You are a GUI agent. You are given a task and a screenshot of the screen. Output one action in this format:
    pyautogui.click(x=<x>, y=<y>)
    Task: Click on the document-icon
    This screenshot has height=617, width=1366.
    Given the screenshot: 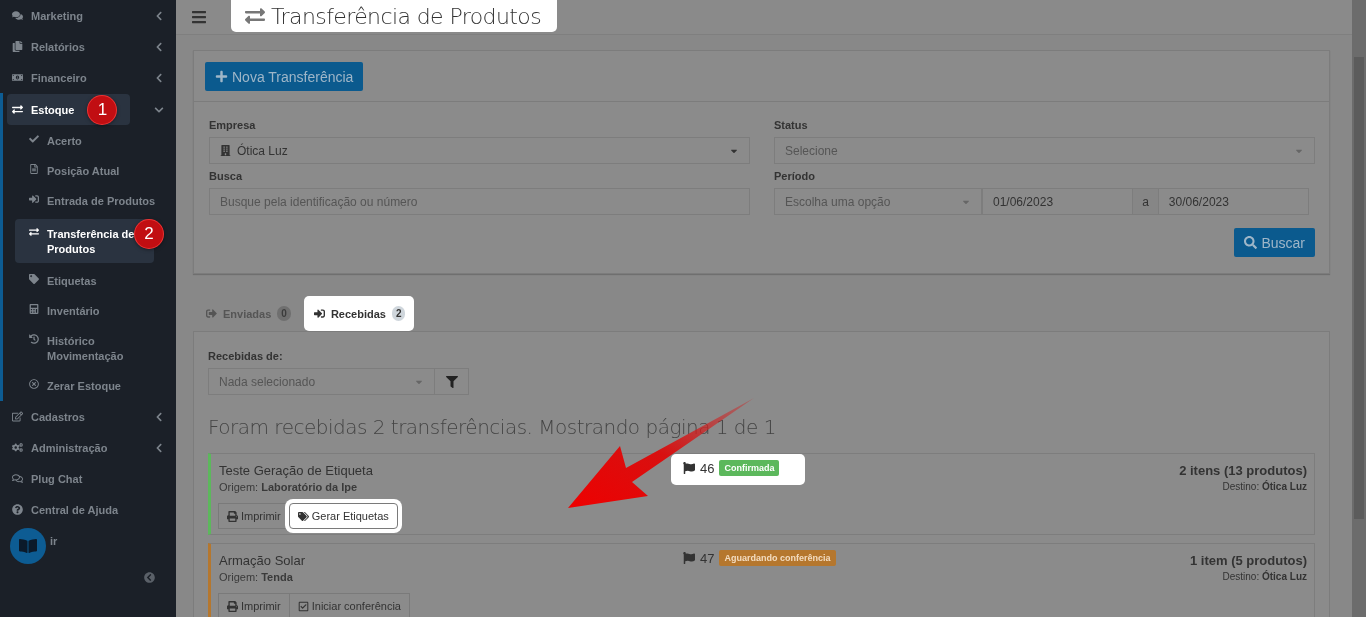 What is the action you would take?
    pyautogui.click(x=34, y=169)
    